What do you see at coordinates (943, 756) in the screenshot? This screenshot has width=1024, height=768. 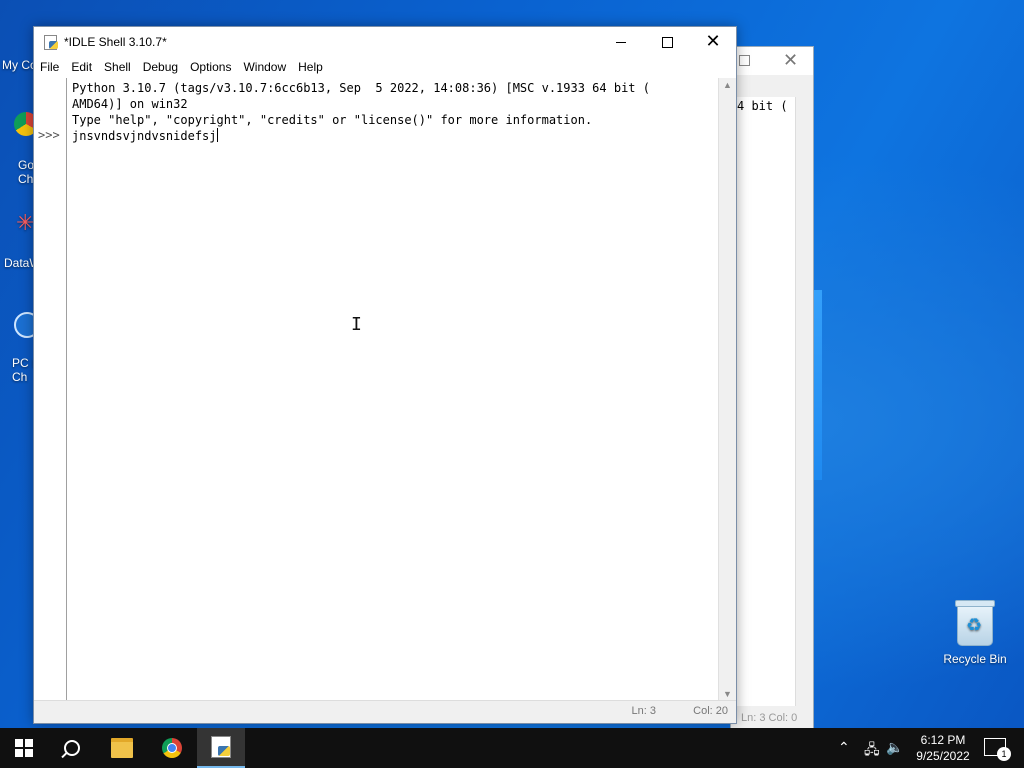 I see `clock-date: 9/25/2022` at bounding box center [943, 756].